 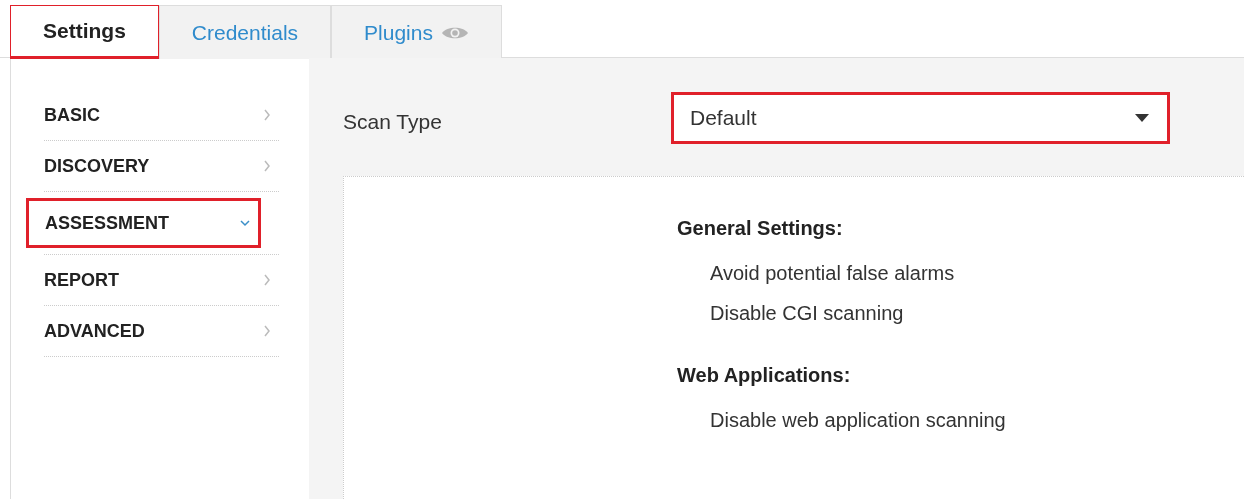 What do you see at coordinates (161, 115) in the screenshot?
I see `sidebar-item: BASIC` at bounding box center [161, 115].